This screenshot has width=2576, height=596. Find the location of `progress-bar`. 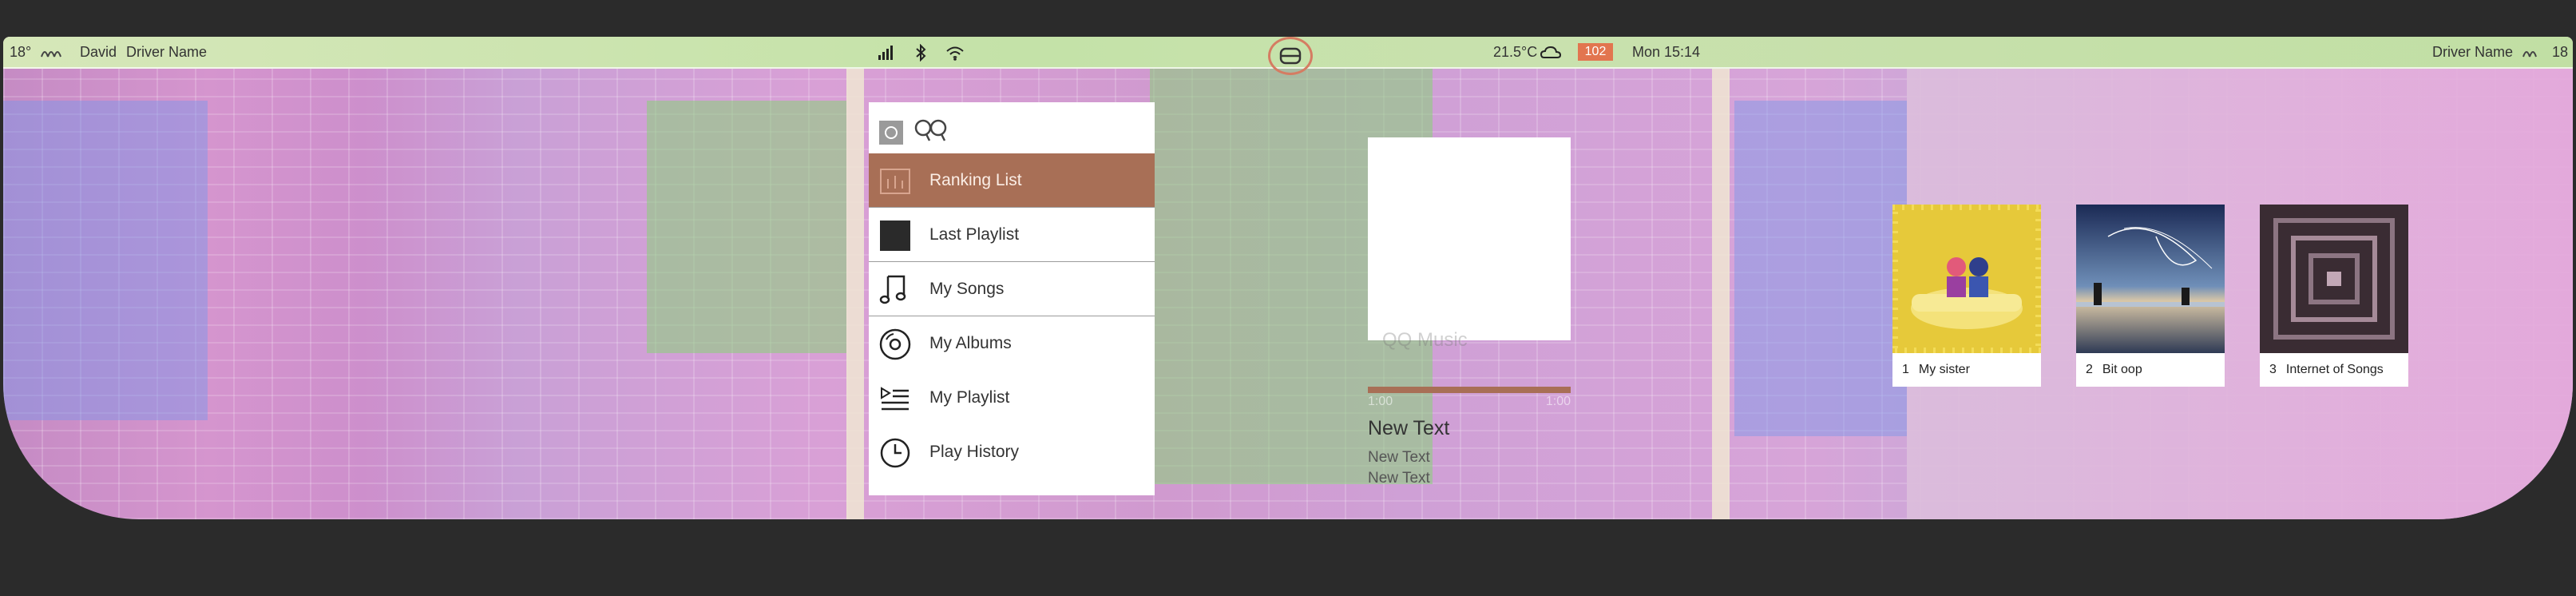

progress-bar is located at coordinates (1469, 390).